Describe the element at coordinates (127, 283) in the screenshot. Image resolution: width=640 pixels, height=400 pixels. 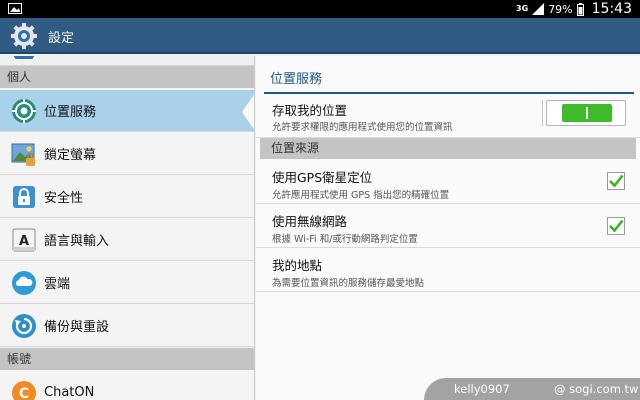
I see `sidebar-item-cloud: 雲端` at that location.